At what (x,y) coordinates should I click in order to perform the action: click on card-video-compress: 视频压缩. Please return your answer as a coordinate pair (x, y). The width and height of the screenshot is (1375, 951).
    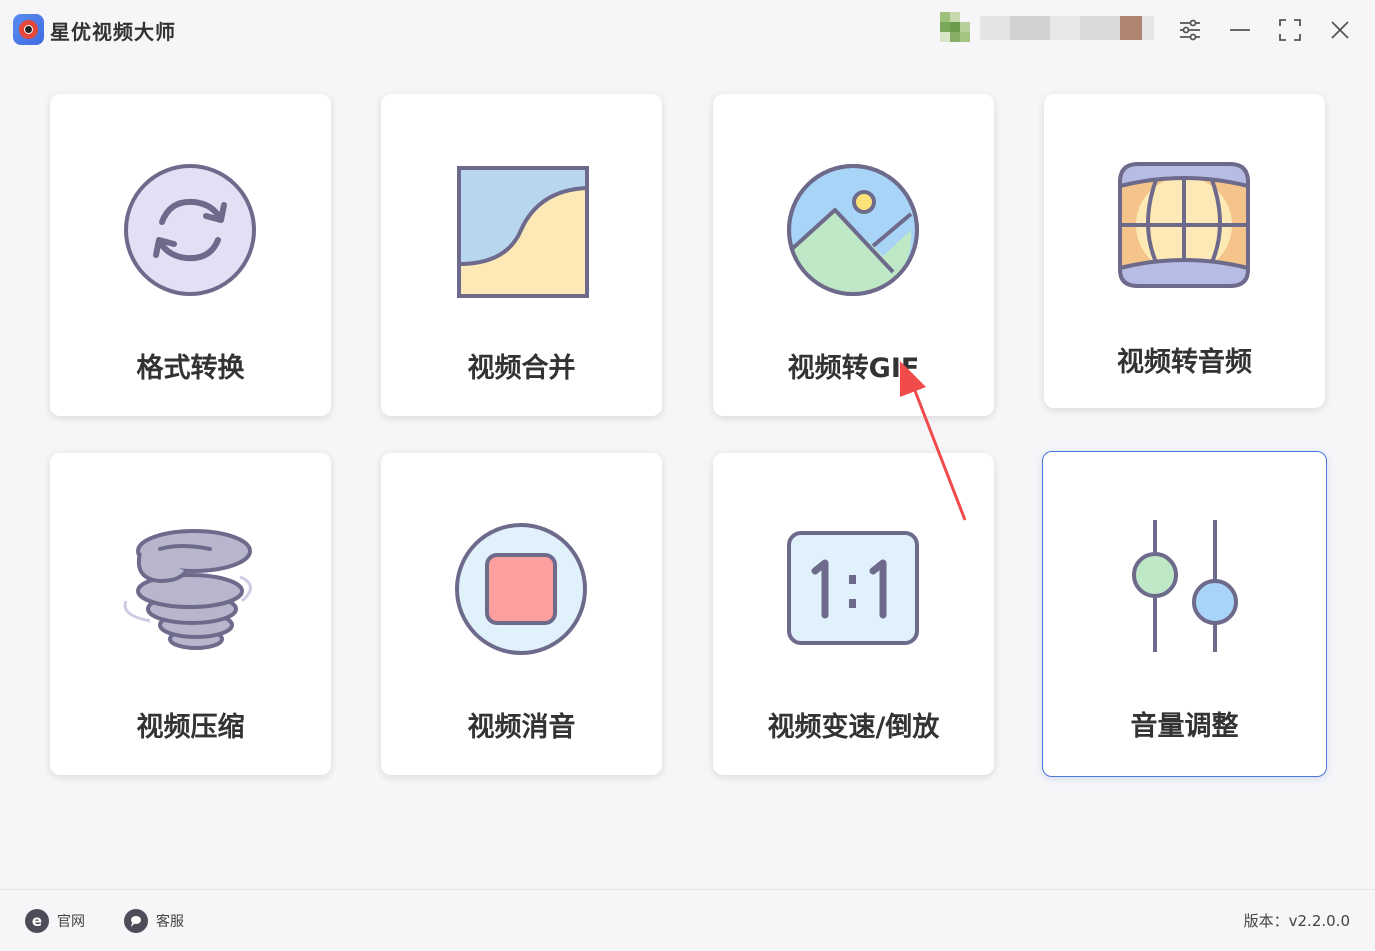
    Looking at the image, I should click on (190, 614).